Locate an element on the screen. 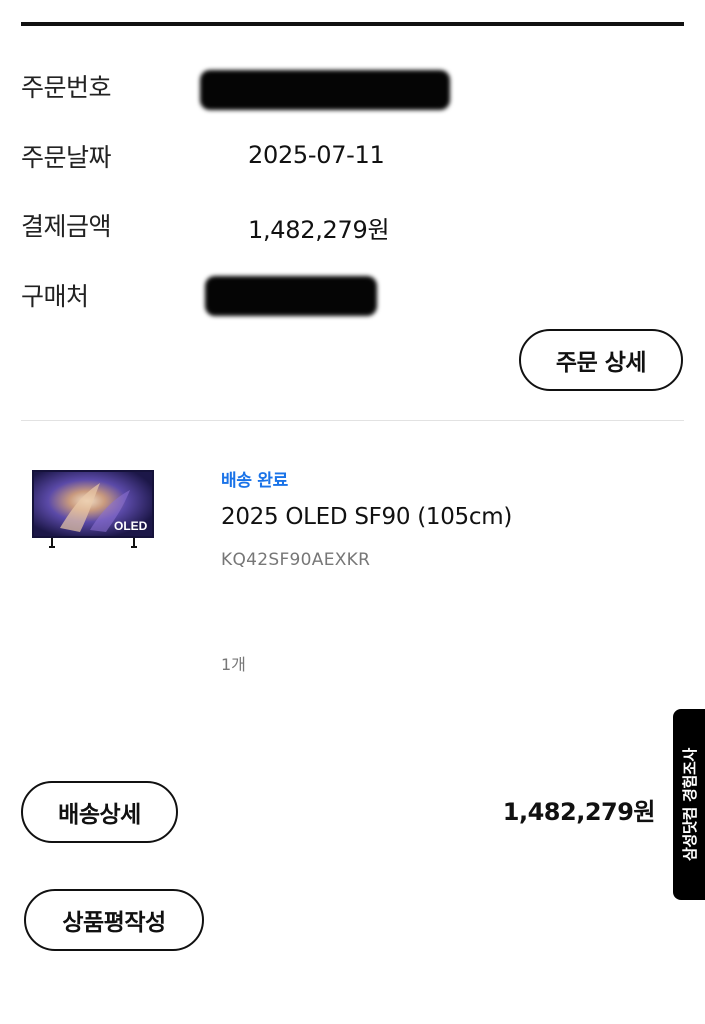 Image resolution: width=705 pixels, height=1024 pixels. order-date-label: 주문날짜 is located at coordinates (66, 157).